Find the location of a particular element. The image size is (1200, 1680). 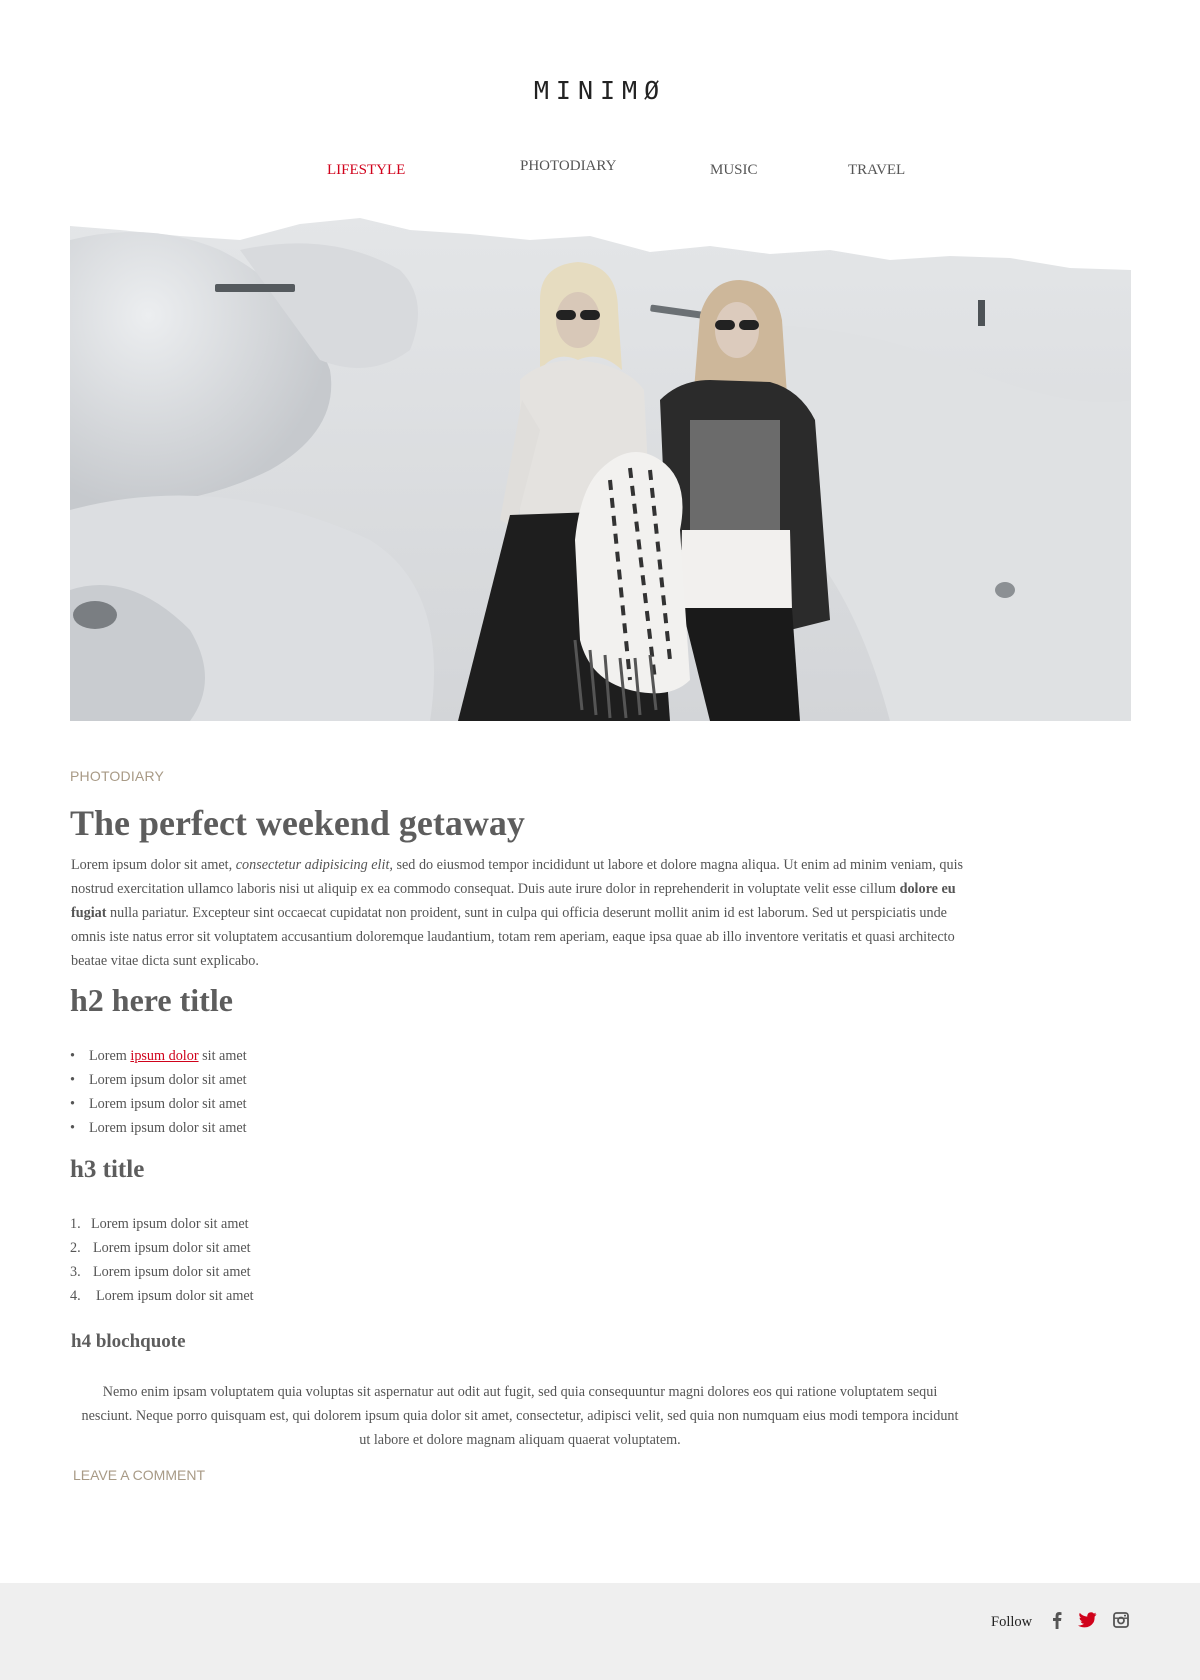

leave-comment-link: LEAVE A COMMENT is located at coordinates (139, 1475).